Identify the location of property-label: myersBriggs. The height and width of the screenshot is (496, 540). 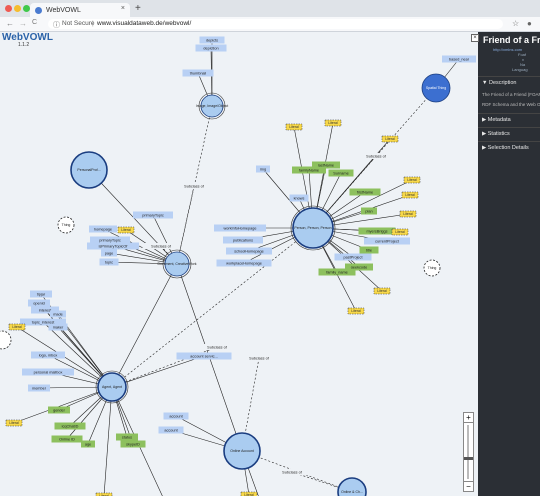
(376, 231).